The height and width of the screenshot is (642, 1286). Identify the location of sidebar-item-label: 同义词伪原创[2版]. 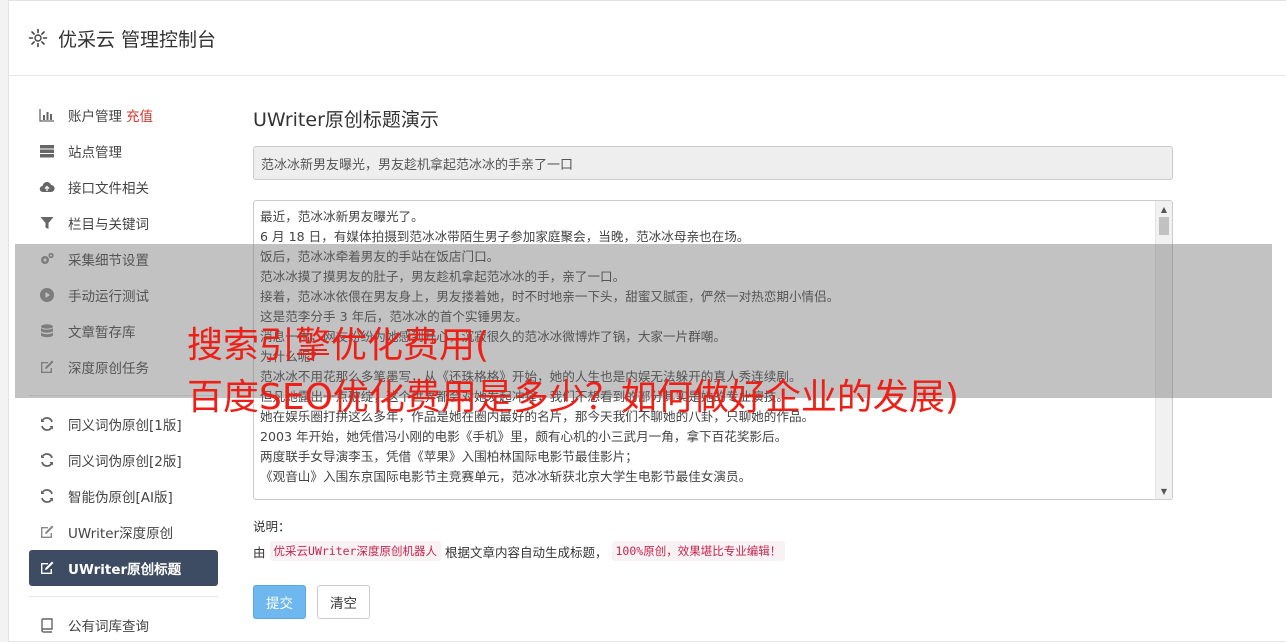
(125, 462).